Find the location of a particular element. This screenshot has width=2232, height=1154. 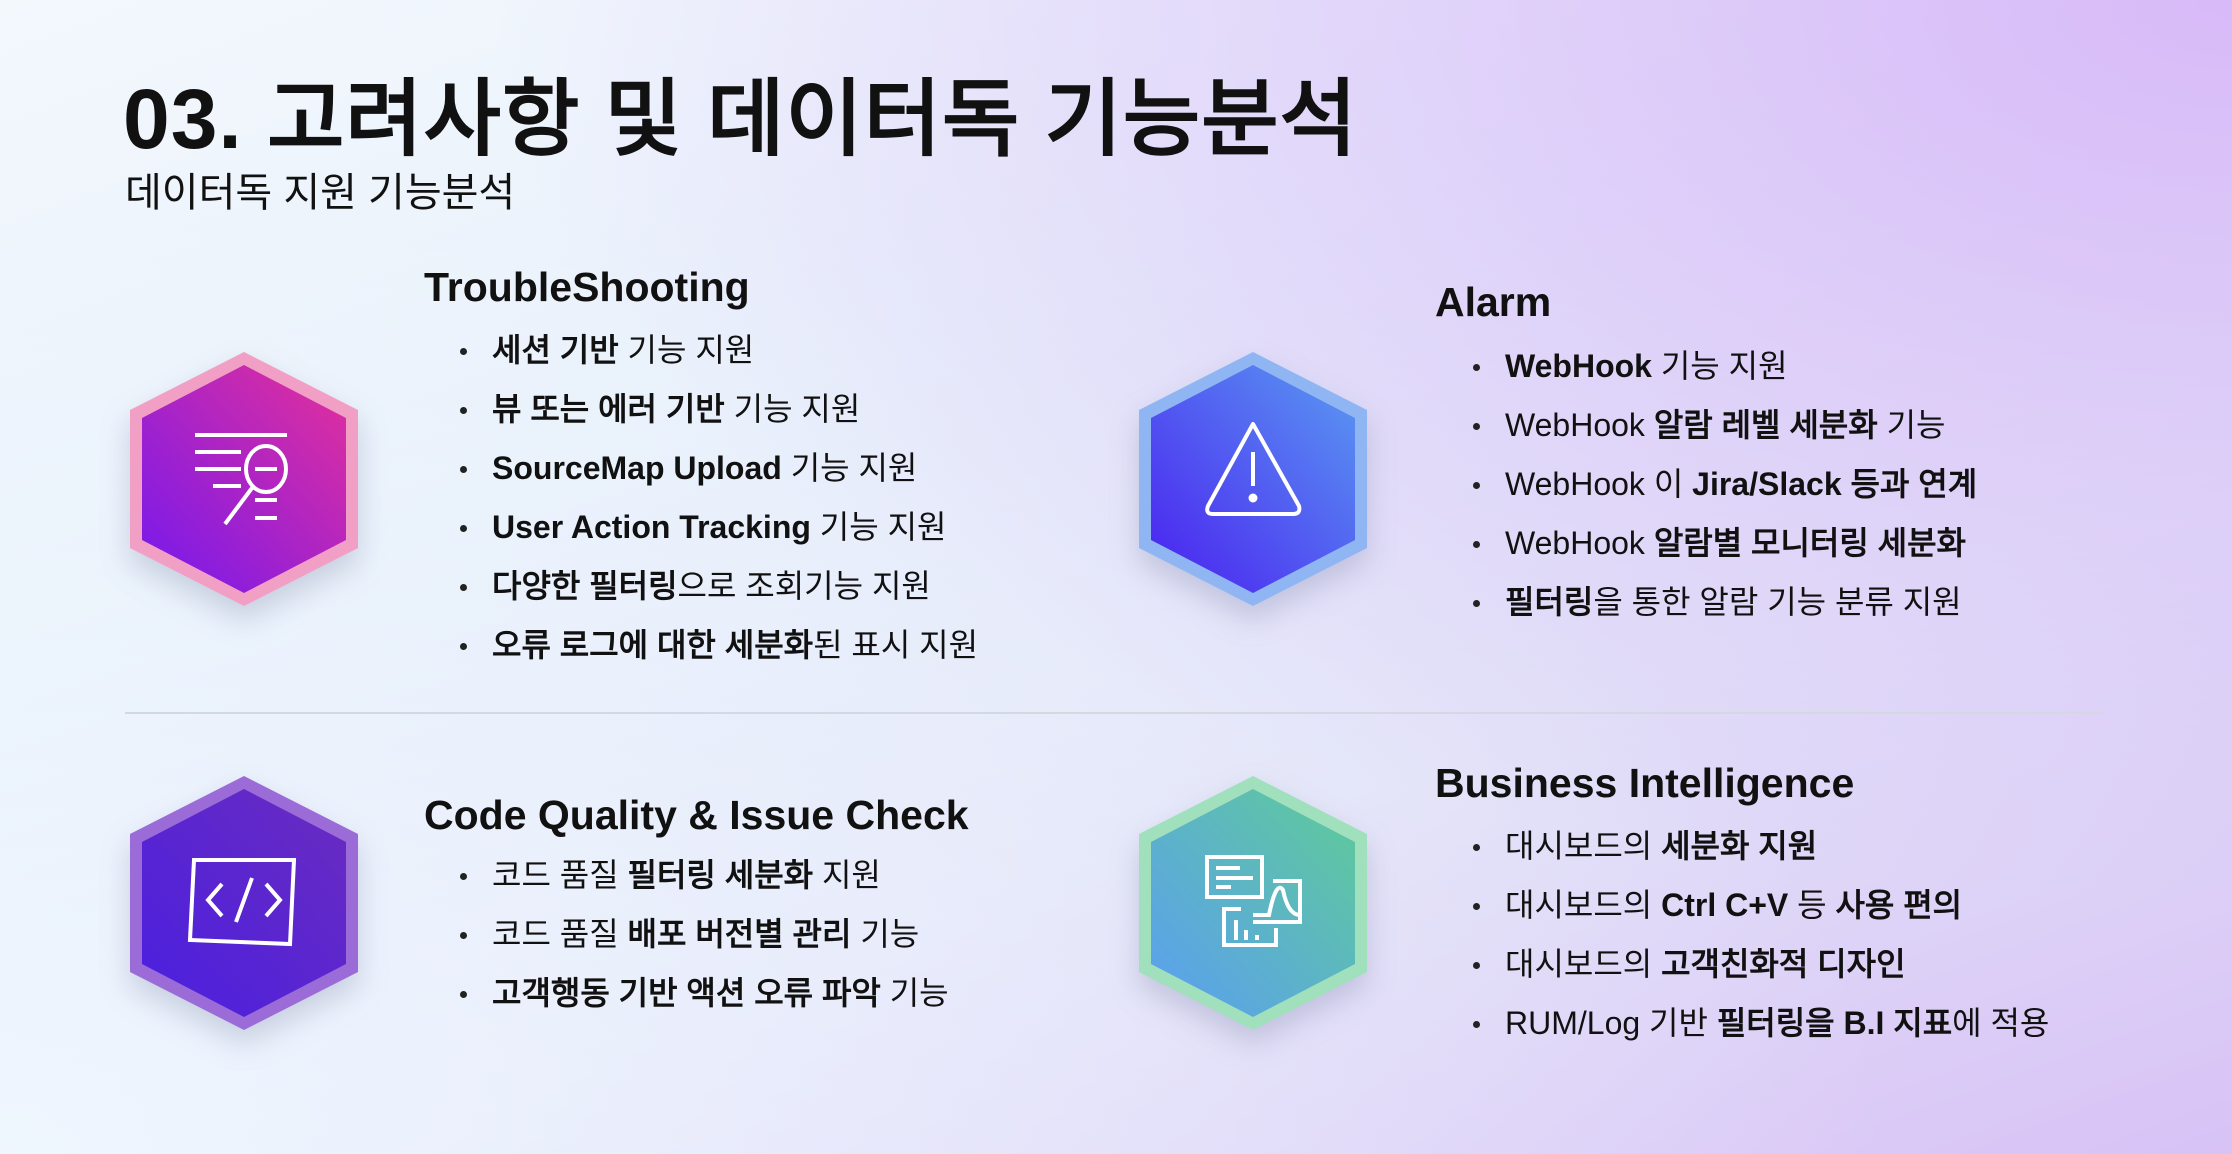

list-item: 코드 품질 배포 버전별 관리 기능 is located at coordinates (704, 934).